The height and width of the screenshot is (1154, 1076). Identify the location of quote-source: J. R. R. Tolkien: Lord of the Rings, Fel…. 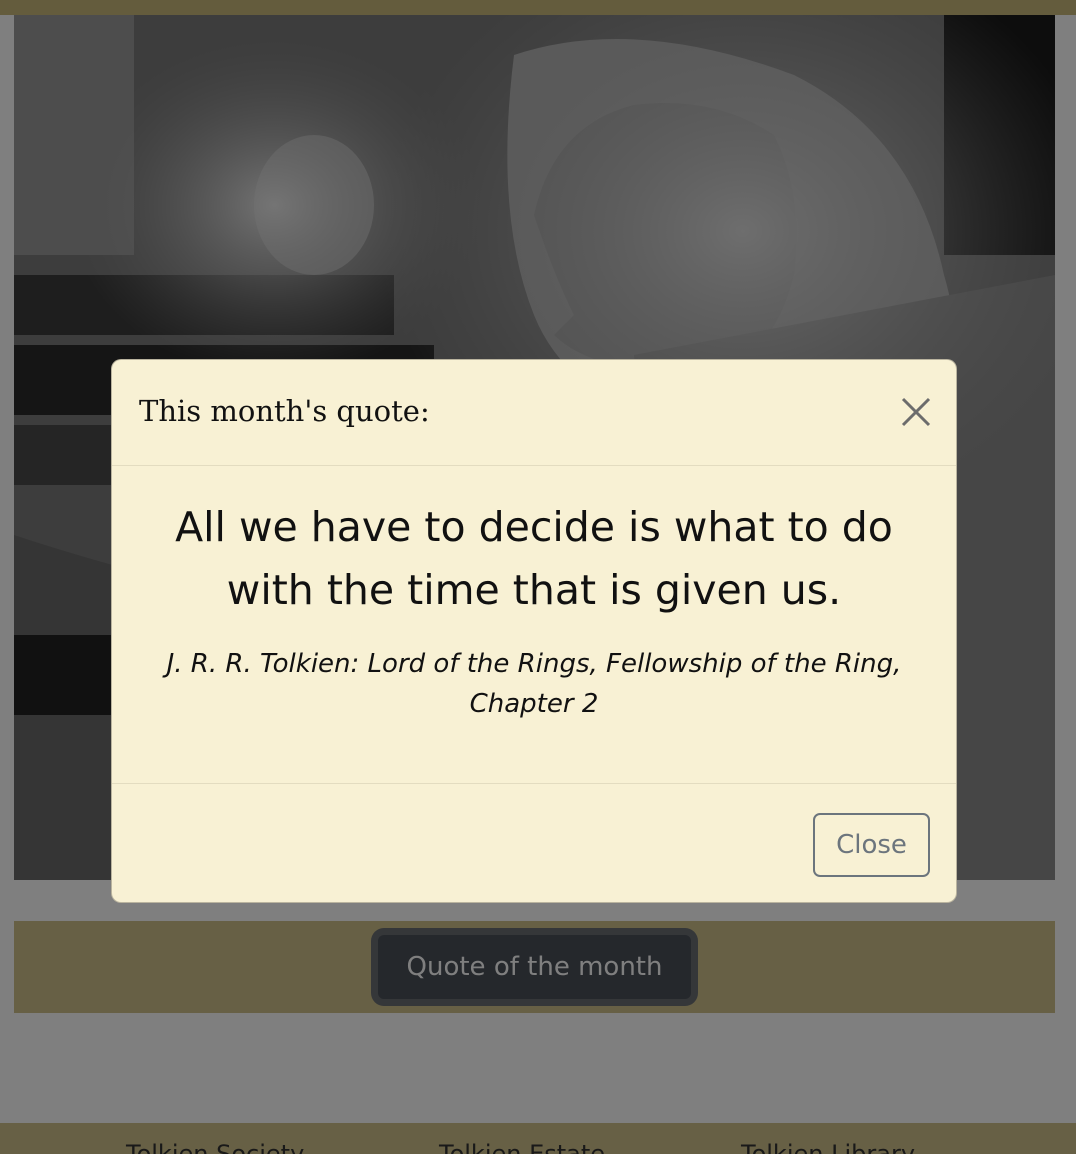
(534, 684).